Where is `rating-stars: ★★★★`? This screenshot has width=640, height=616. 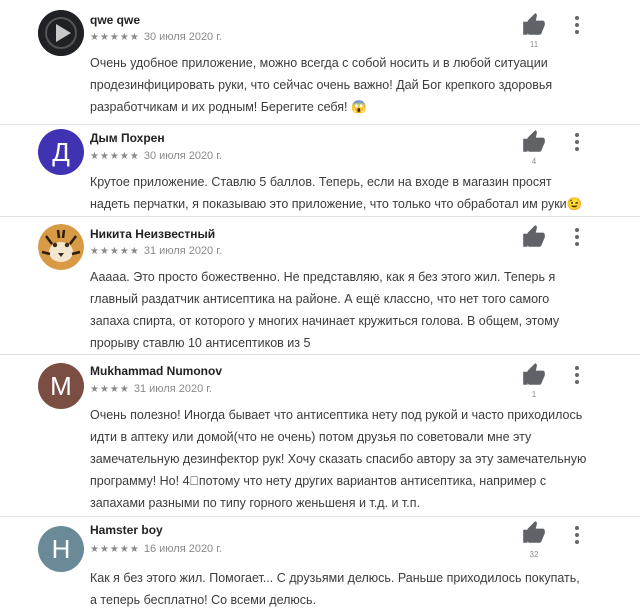 rating-stars: ★★★★ is located at coordinates (110, 389).